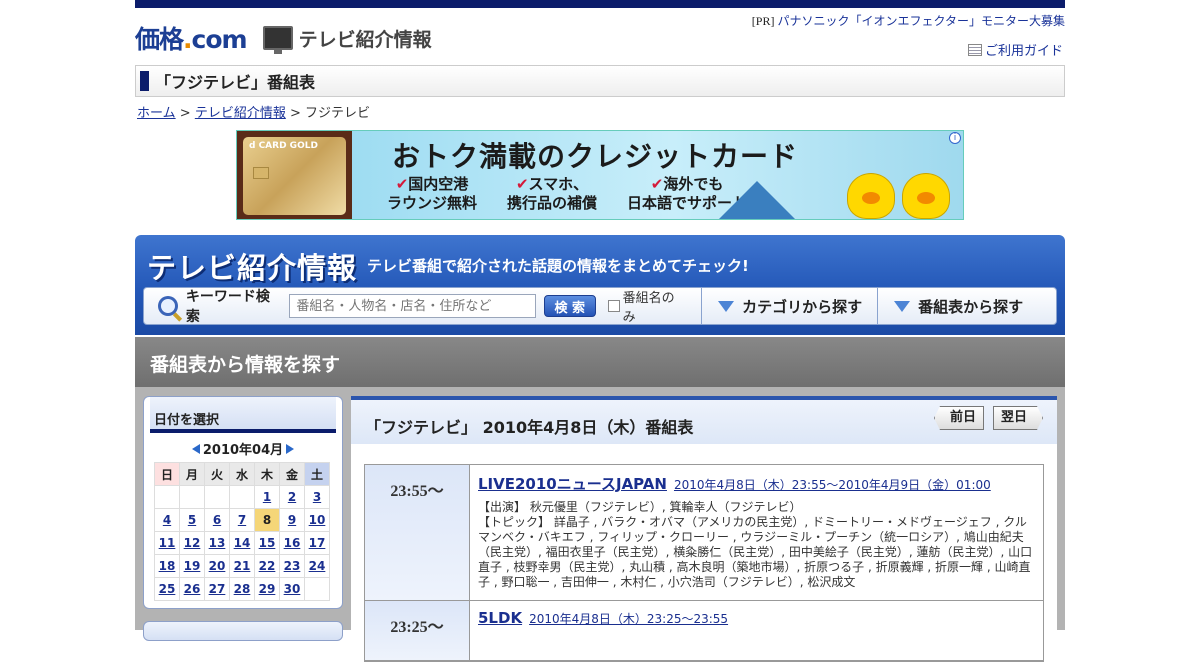  I want to click on calendar-week: 11 12 13 14 15 16 17, so click(242, 543).